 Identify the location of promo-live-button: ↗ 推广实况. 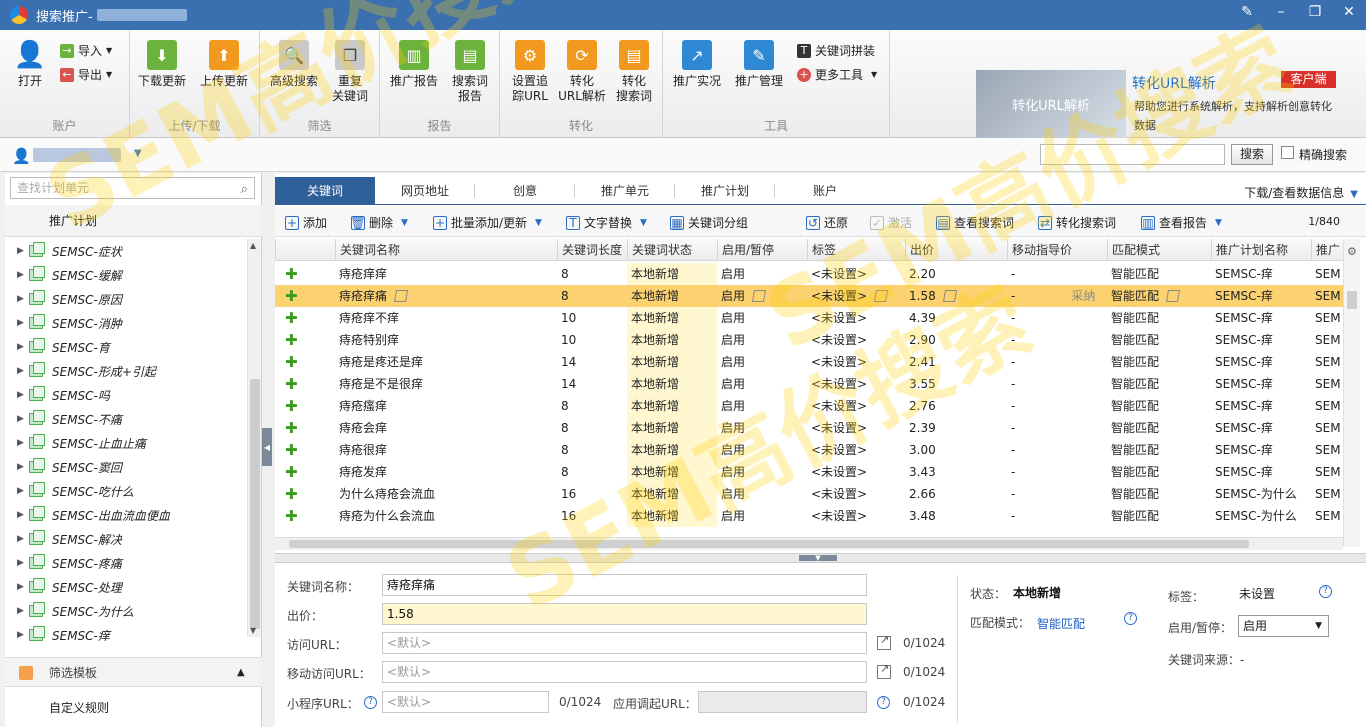
(697, 64).